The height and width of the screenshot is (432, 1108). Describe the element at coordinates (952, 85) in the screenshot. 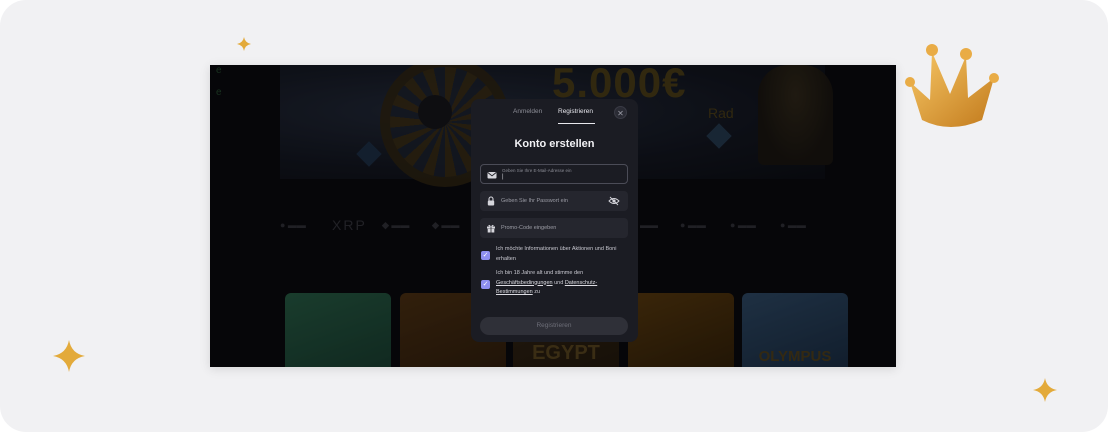

I see `crown-icon` at that location.